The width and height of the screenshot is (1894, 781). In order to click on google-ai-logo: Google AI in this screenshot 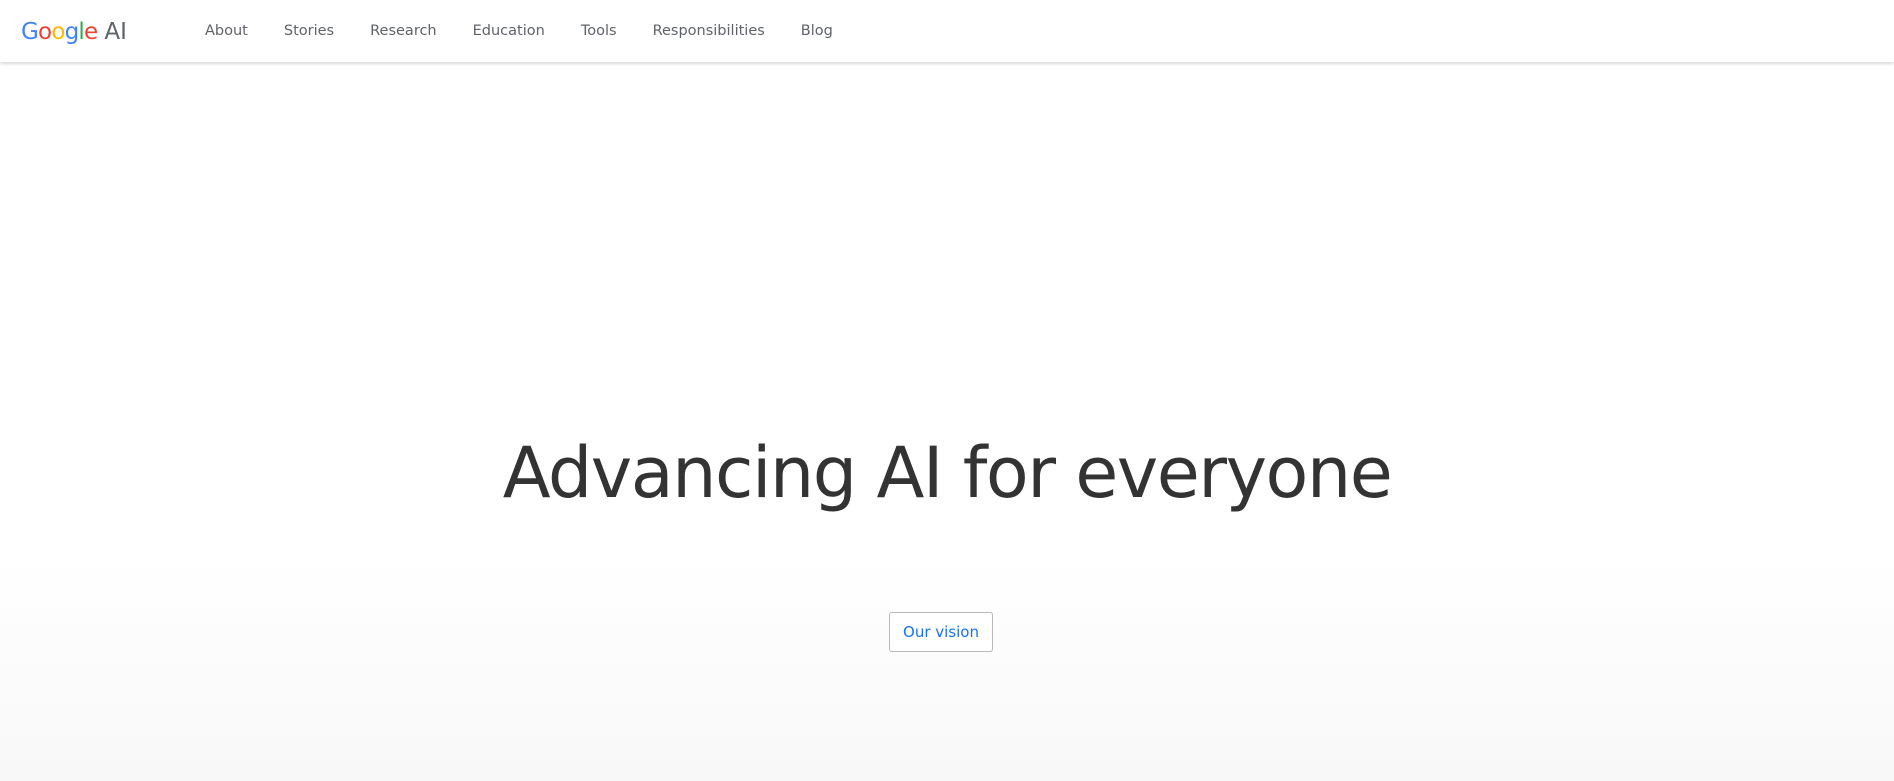, I will do `click(74, 32)`.